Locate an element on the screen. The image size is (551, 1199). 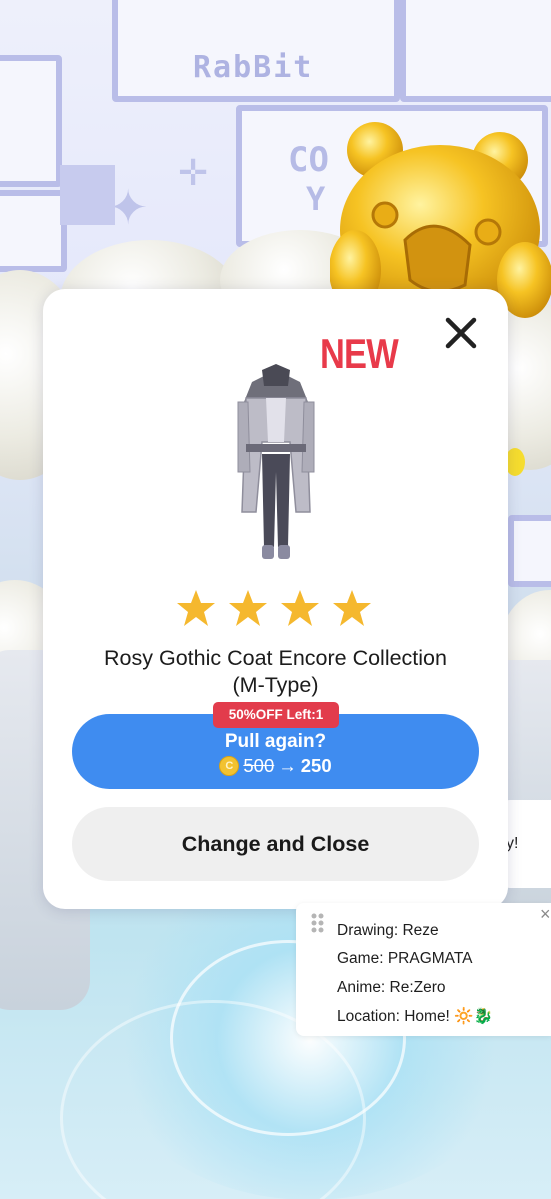
change-and-close-button: Change and Close is located at coordinates (275, 844).